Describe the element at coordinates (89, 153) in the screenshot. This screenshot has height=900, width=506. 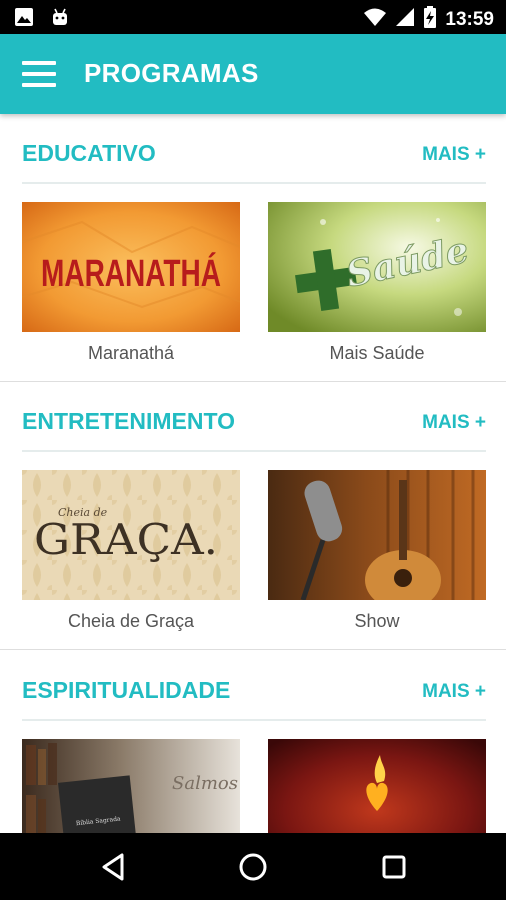
I see `section-title: EDUCATIVO` at that location.